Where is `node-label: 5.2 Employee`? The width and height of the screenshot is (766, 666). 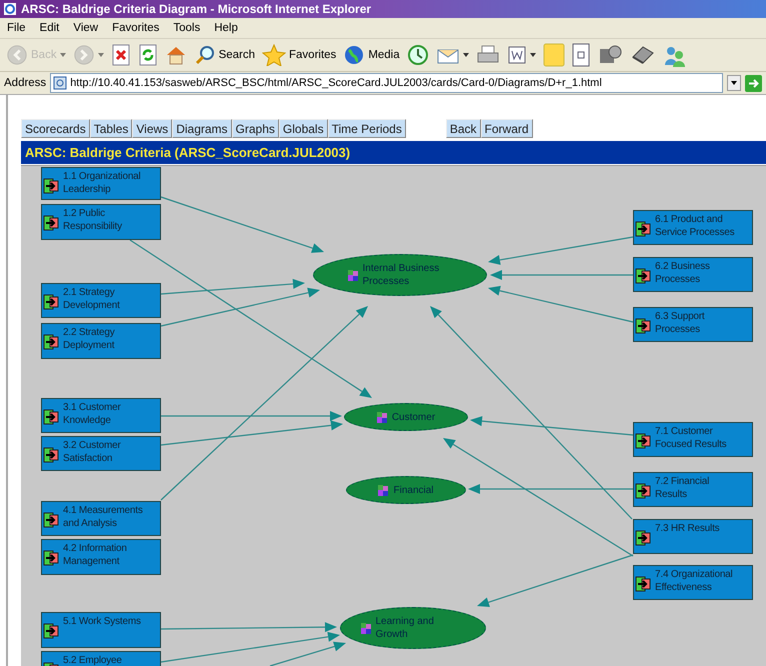 node-label: 5.2 Employee is located at coordinates (93, 660).